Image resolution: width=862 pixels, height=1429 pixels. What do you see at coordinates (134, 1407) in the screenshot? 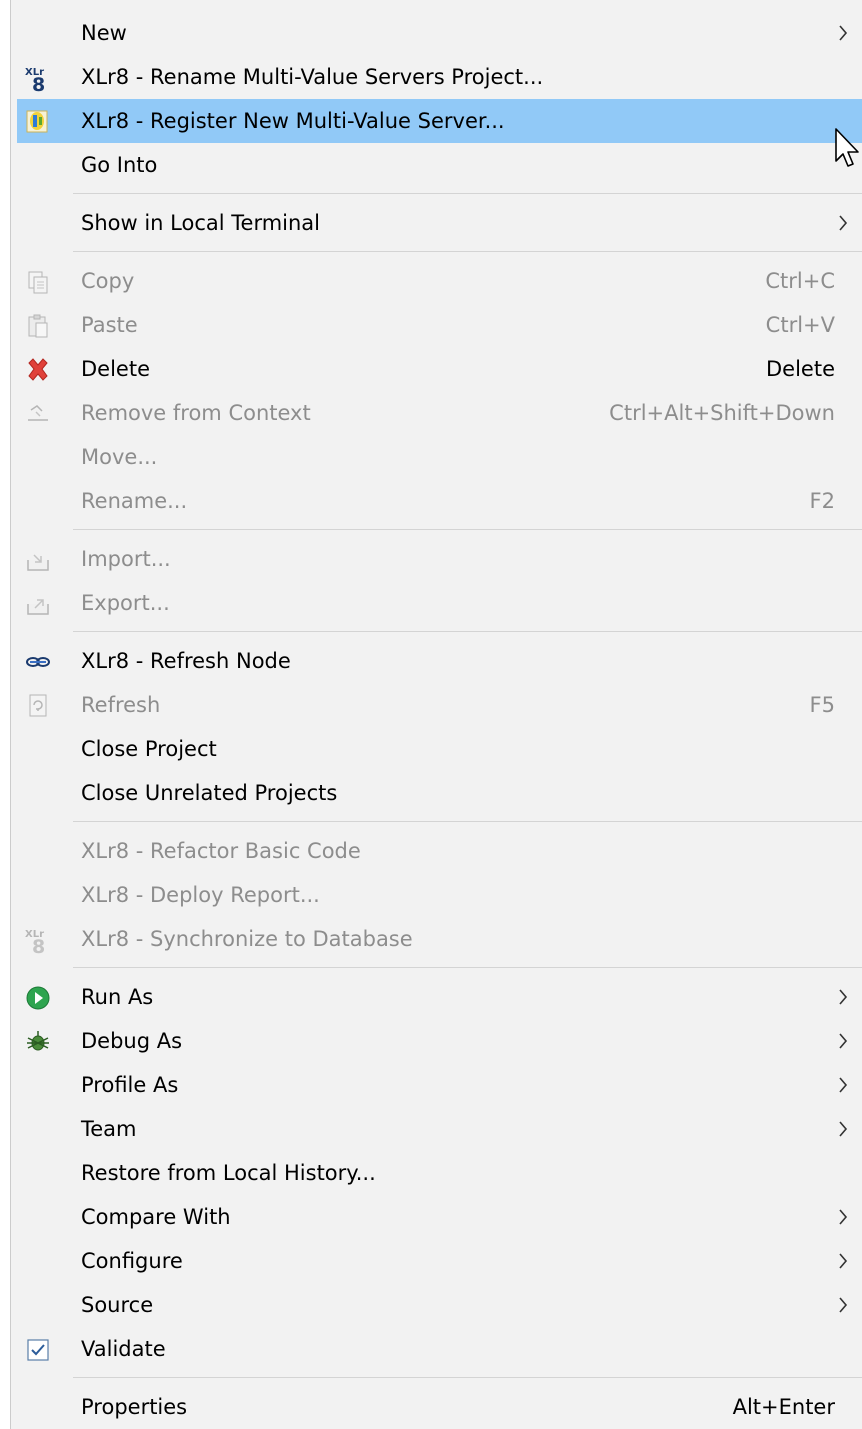
I see `menu-item-label: Properties` at bounding box center [134, 1407].